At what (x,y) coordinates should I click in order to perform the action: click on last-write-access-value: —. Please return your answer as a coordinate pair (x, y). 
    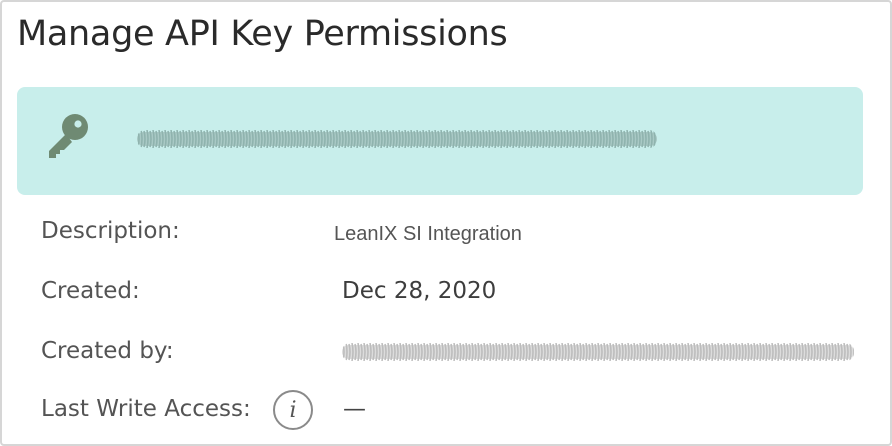
    Looking at the image, I should click on (354, 409).